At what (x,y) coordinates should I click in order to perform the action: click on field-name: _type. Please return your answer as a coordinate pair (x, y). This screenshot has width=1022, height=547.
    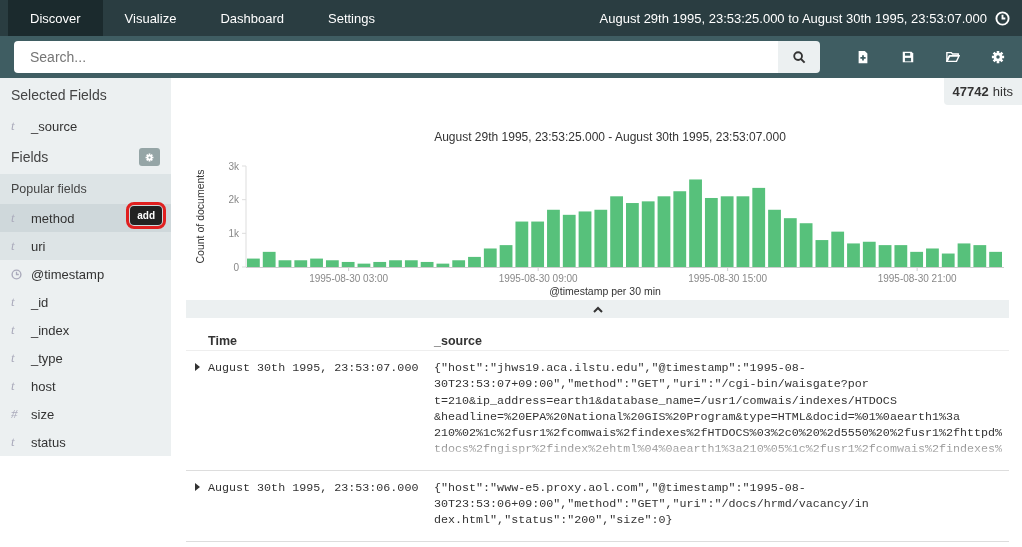
    Looking at the image, I should click on (47, 358).